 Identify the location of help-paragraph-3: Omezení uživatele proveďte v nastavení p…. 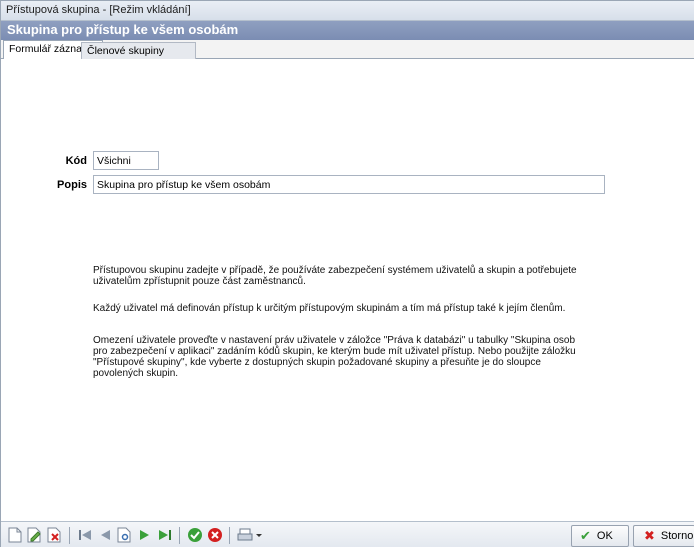
(353, 357).